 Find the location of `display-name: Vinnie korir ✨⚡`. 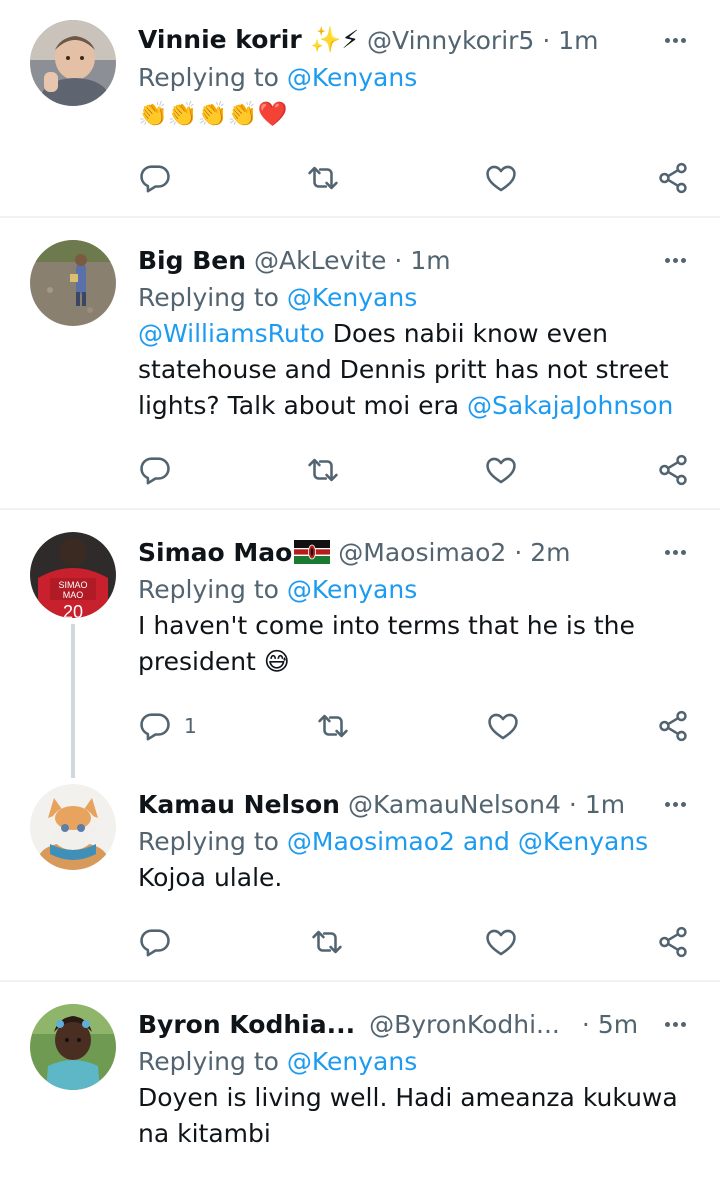

display-name: Vinnie korir ✨⚡ is located at coordinates (248, 40).